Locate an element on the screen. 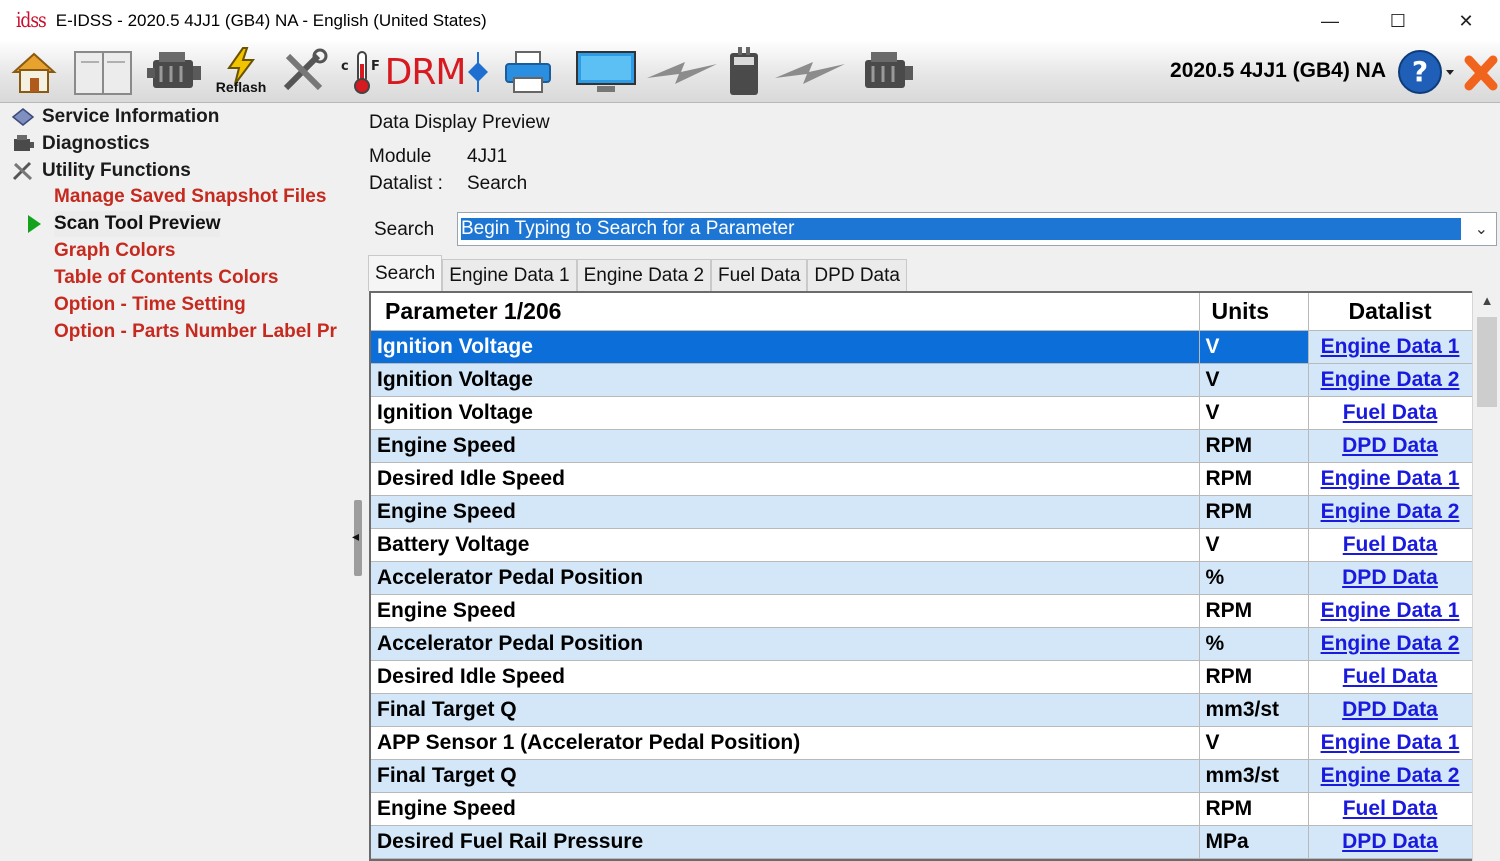 This screenshot has width=1500, height=861. header-datalist: Datalist is located at coordinates (1390, 312).